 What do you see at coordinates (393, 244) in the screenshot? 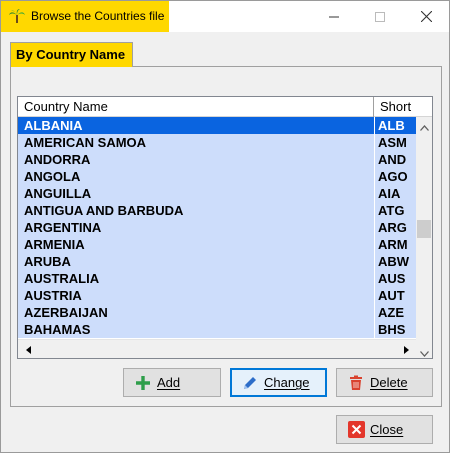
I see `short-code-cell: ARM` at bounding box center [393, 244].